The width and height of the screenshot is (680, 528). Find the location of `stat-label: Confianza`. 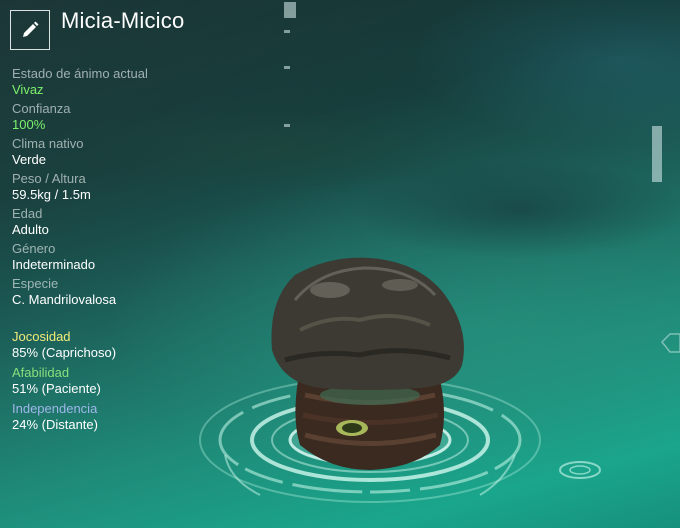

stat-label: Confianza is located at coordinates (41, 108).